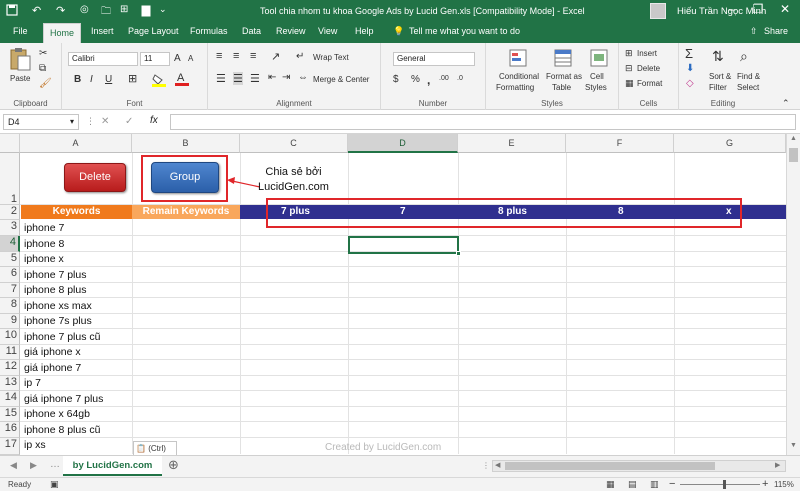  Describe the element at coordinates (272, 77) in the screenshot. I see `decrease-indent-icon: ⇤` at that location.